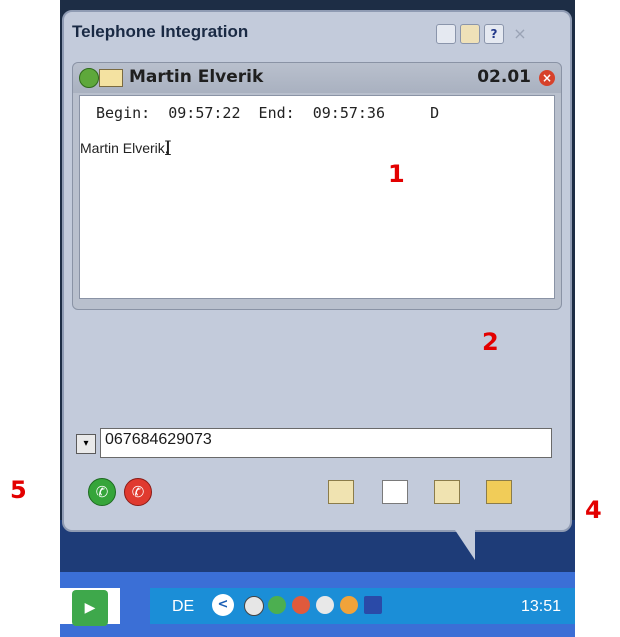 The image size is (620, 637). I want to click on start-area: ▶, so click(90, 607).